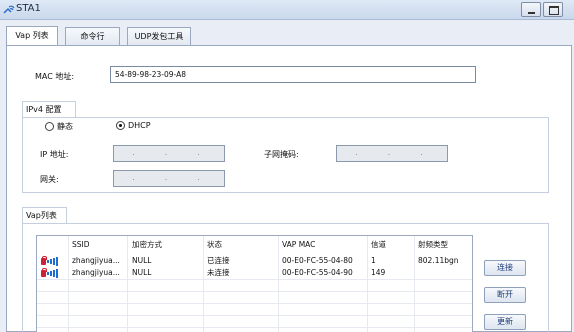 This screenshot has height=332, width=574. Describe the element at coordinates (378, 272) in the screenshot. I see `cell-channel: 149` at that location.